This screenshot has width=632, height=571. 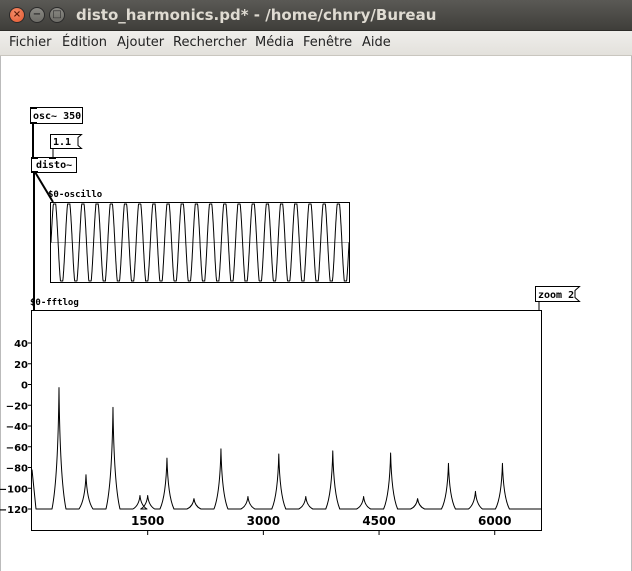 I want to click on y-tick-label: −60, so click(x=17, y=448).